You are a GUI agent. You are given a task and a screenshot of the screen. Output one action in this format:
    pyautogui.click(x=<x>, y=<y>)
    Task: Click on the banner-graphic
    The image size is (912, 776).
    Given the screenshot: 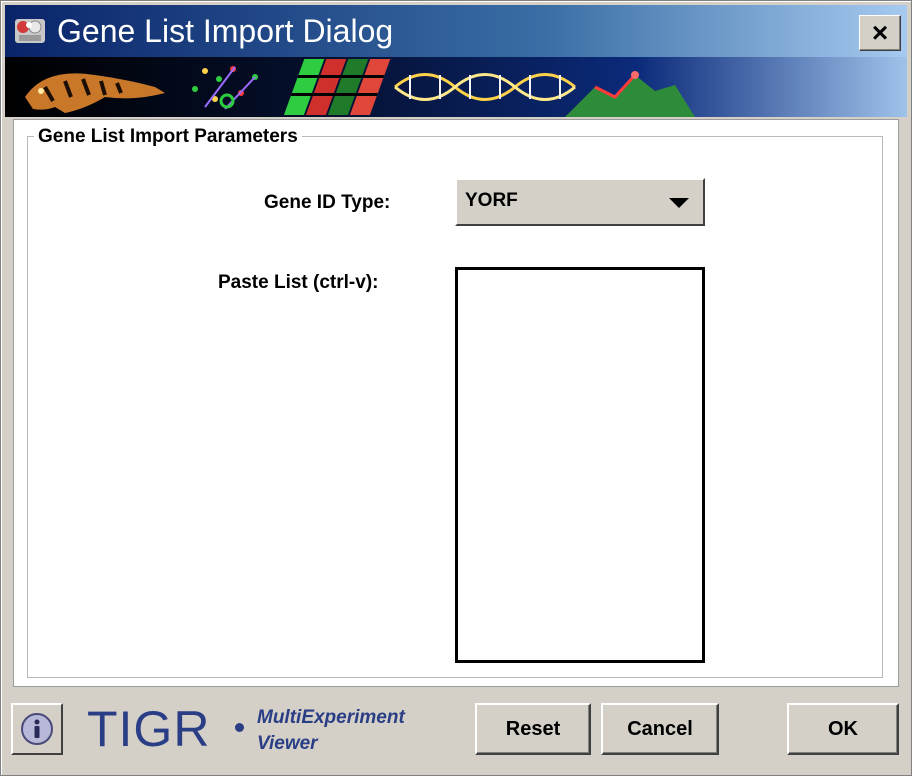 What is the action you would take?
    pyautogui.click(x=456, y=87)
    